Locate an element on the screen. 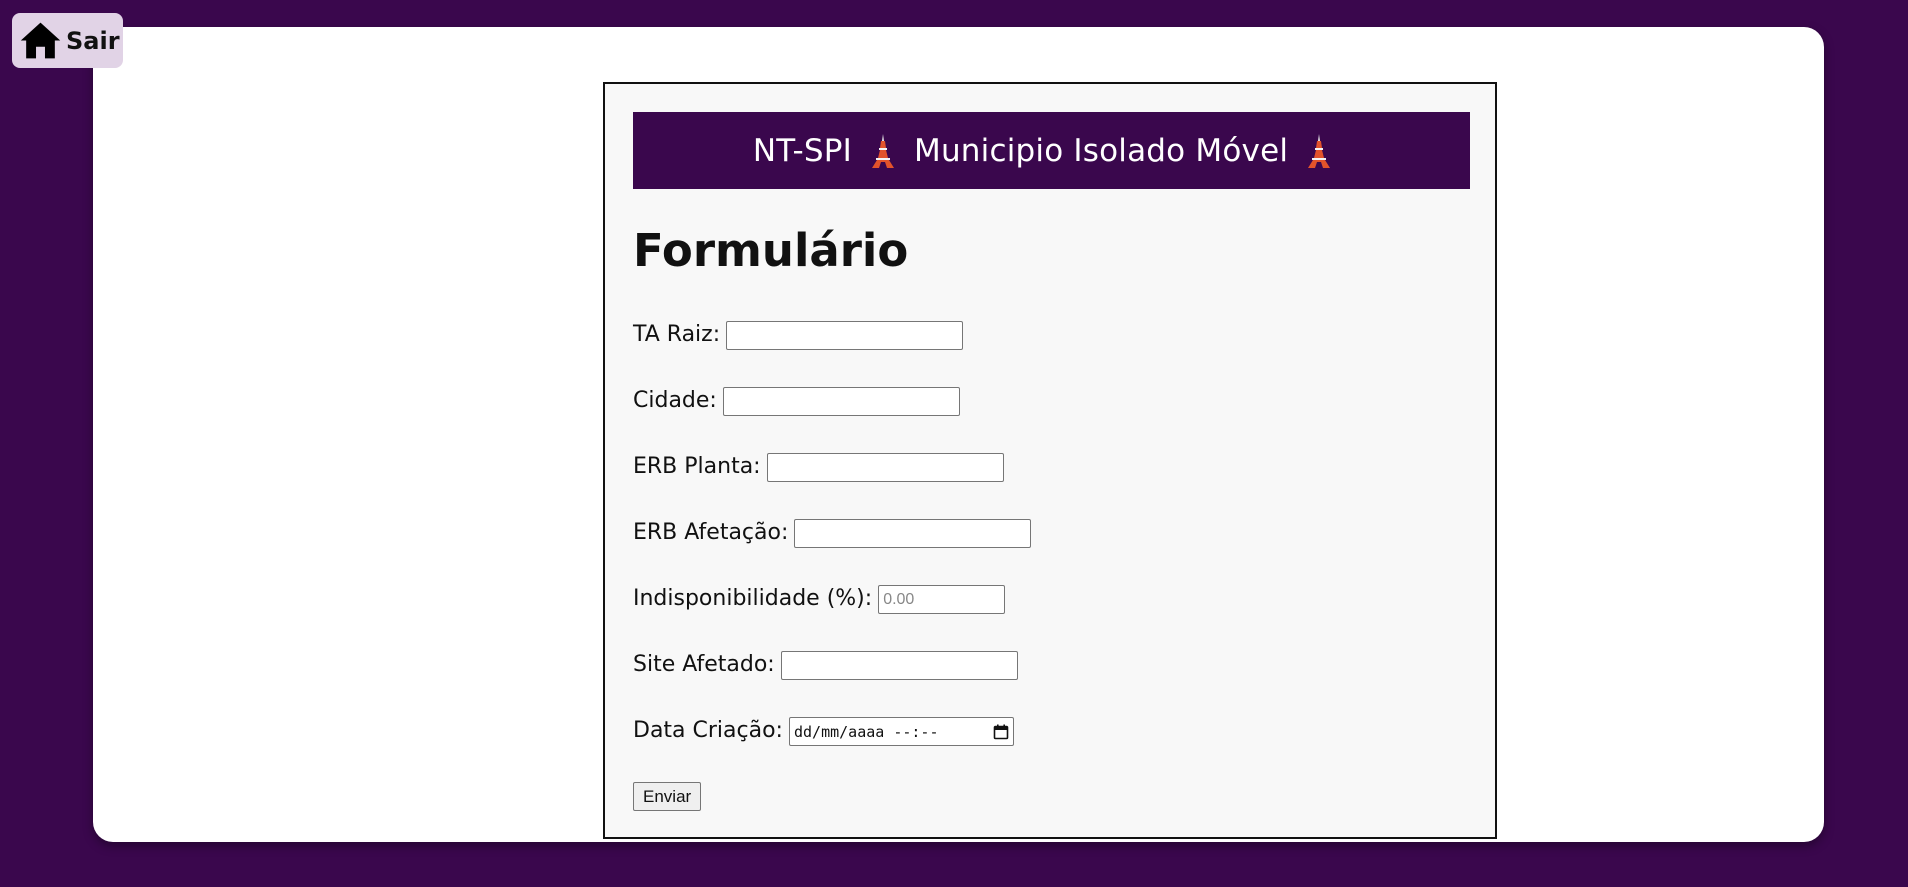 The height and width of the screenshot is (887, 1908). field-data-criacao: Data Criação: dd/mm/aaaa --:-- is located at coordinates (823, 730).